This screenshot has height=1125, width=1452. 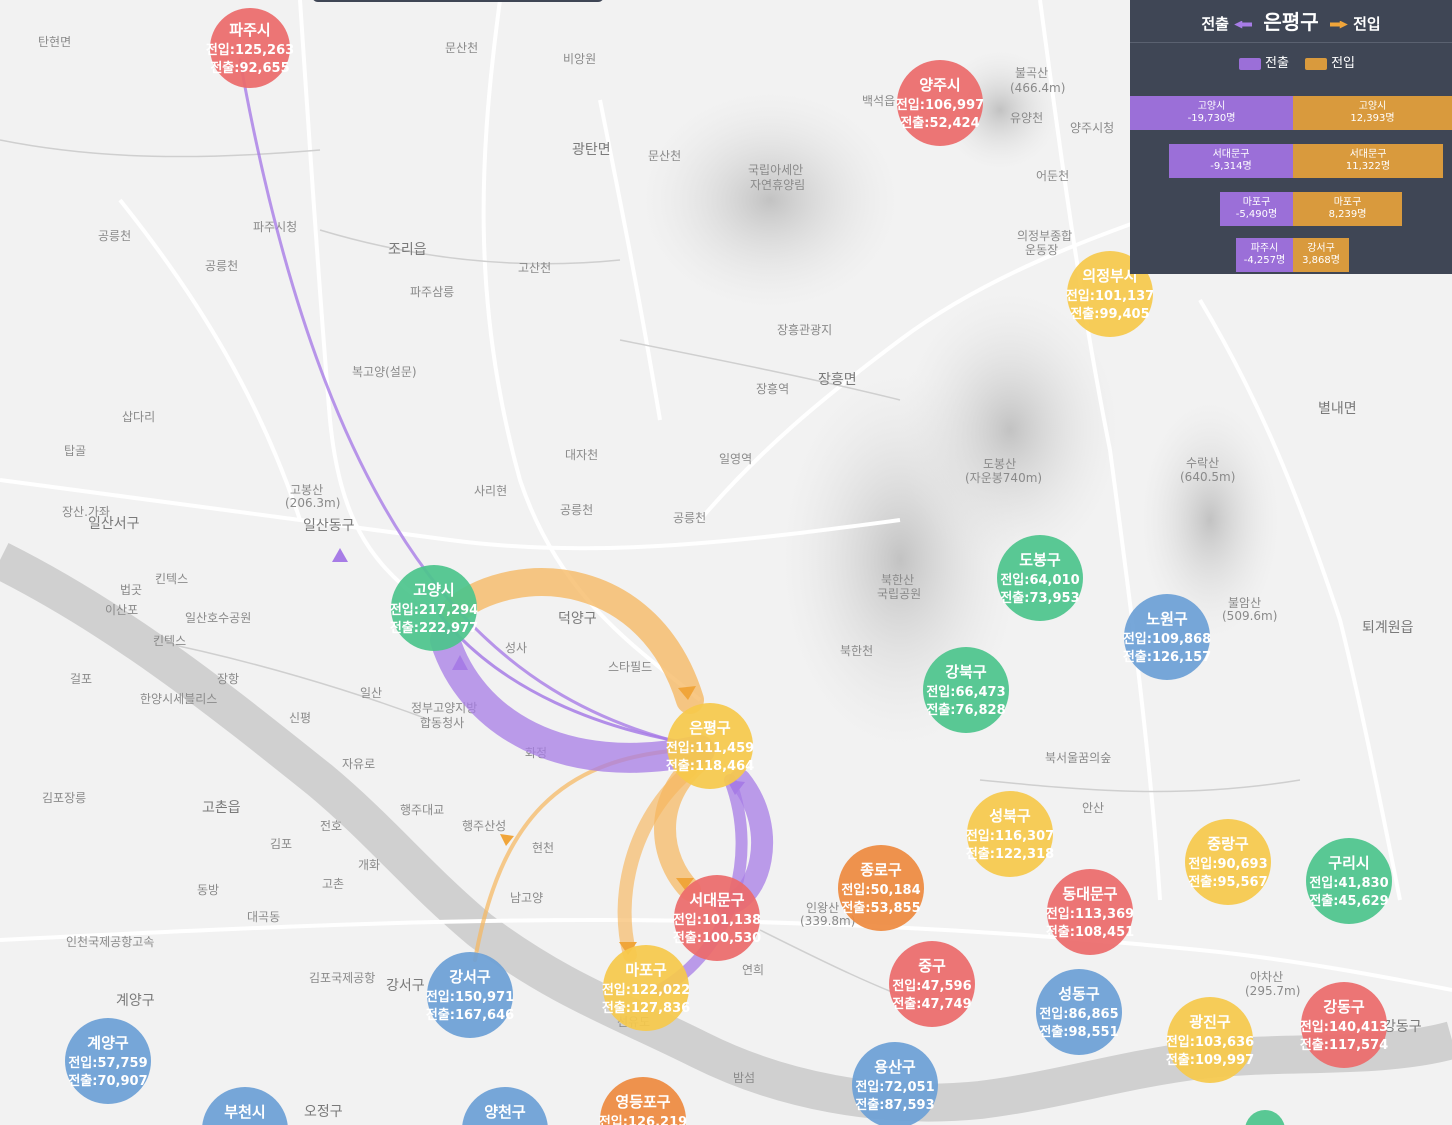 I want to click on district-circle: 부천시, so click(x=245, y=1106).